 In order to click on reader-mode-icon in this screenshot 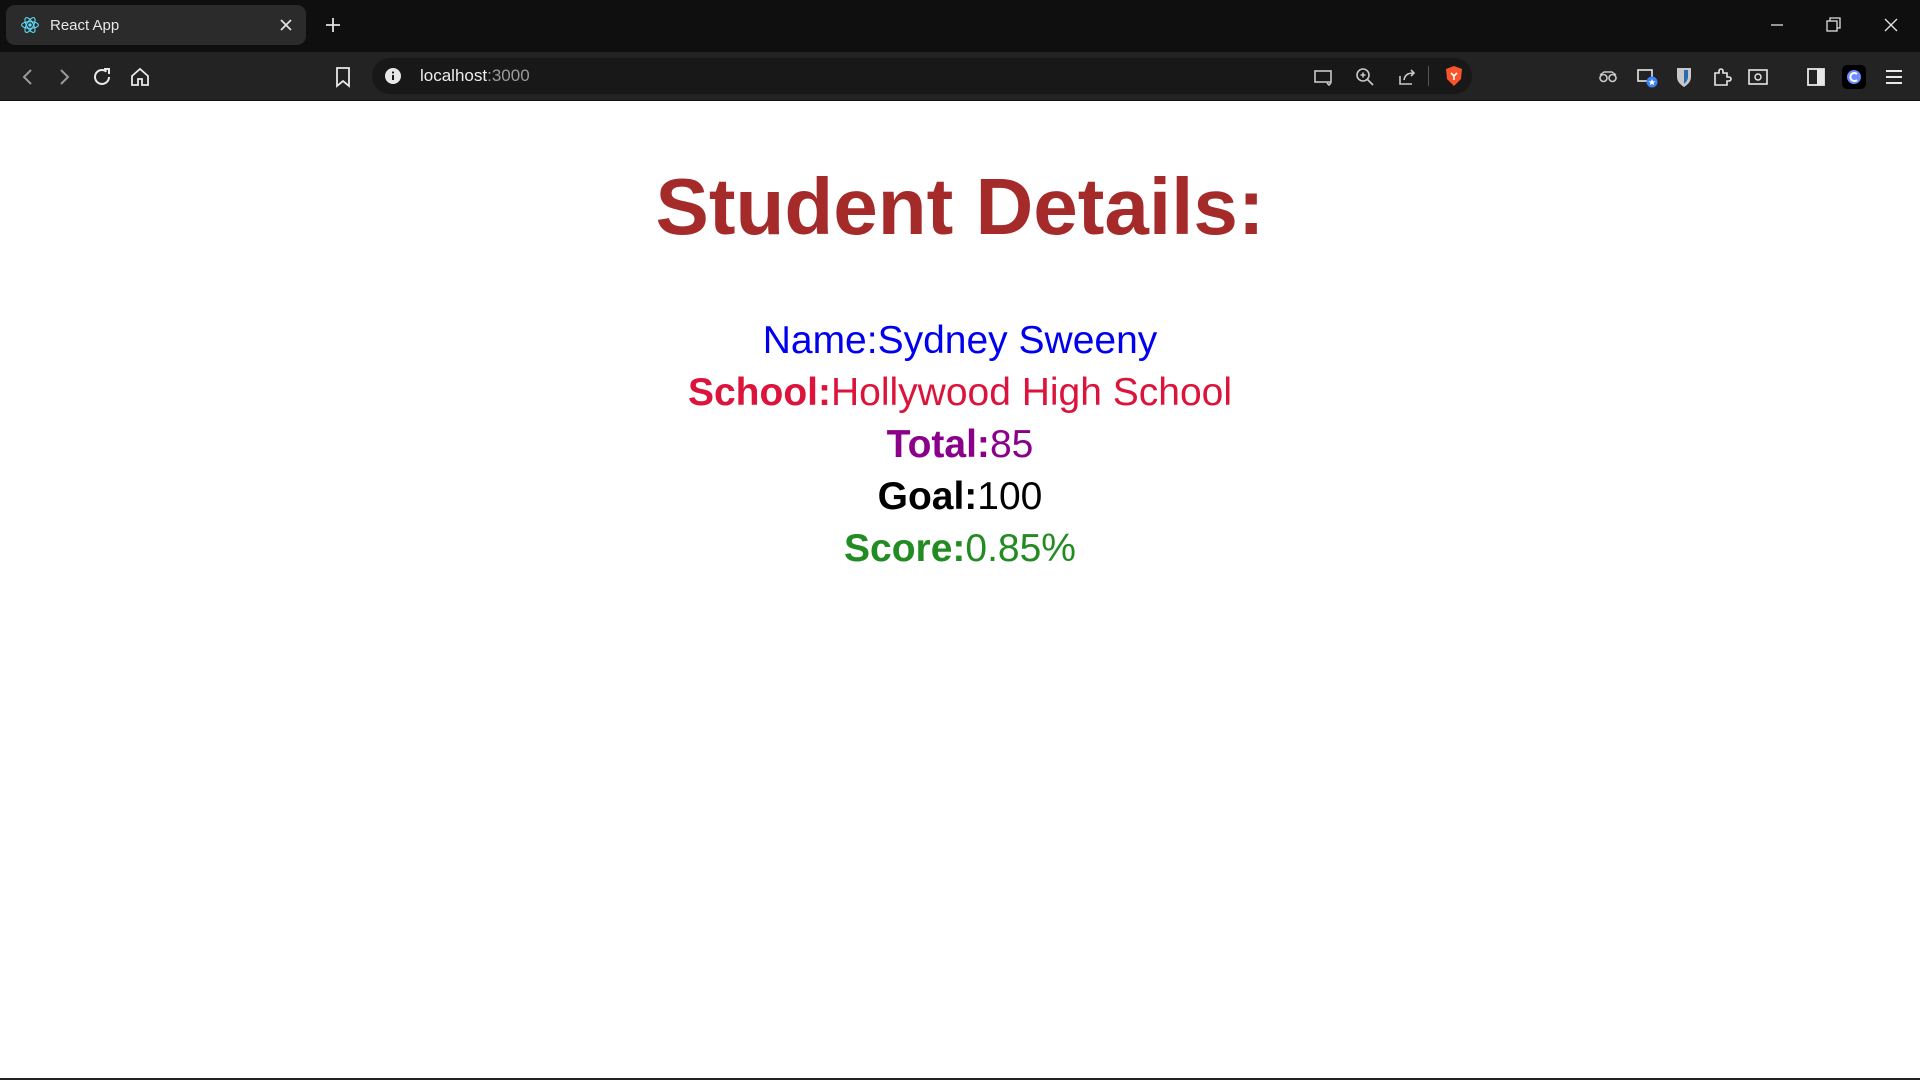, I will do `click(1758, 77)`.